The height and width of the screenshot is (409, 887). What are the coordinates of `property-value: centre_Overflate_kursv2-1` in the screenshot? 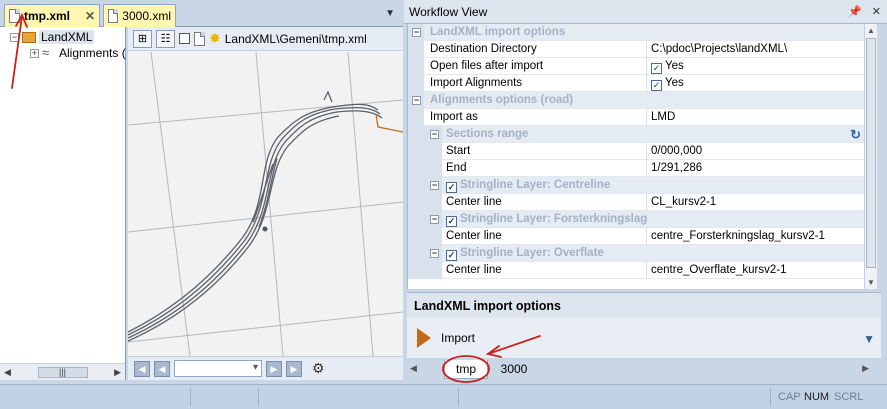 It's located at (753, 270).